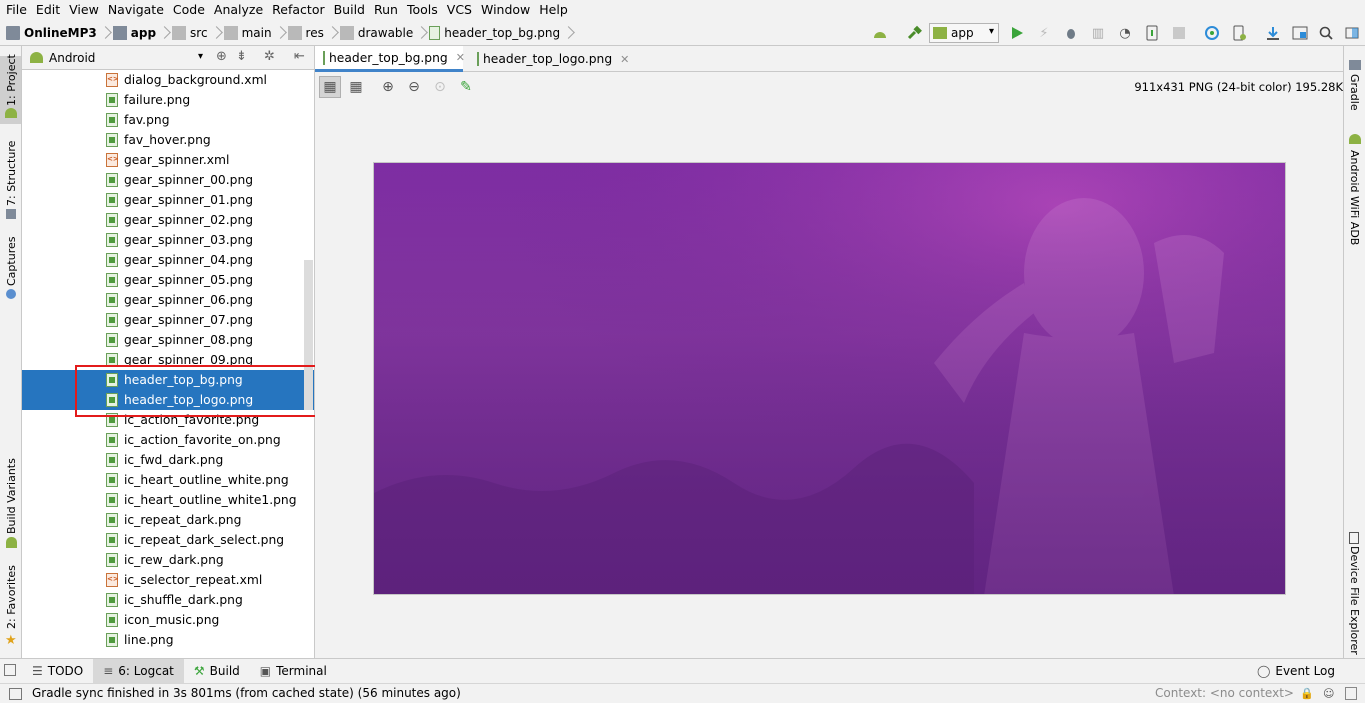  Describe the element at coordinates (269, 56) in the screenshot. I see `gear-icon: ✲` at that location.